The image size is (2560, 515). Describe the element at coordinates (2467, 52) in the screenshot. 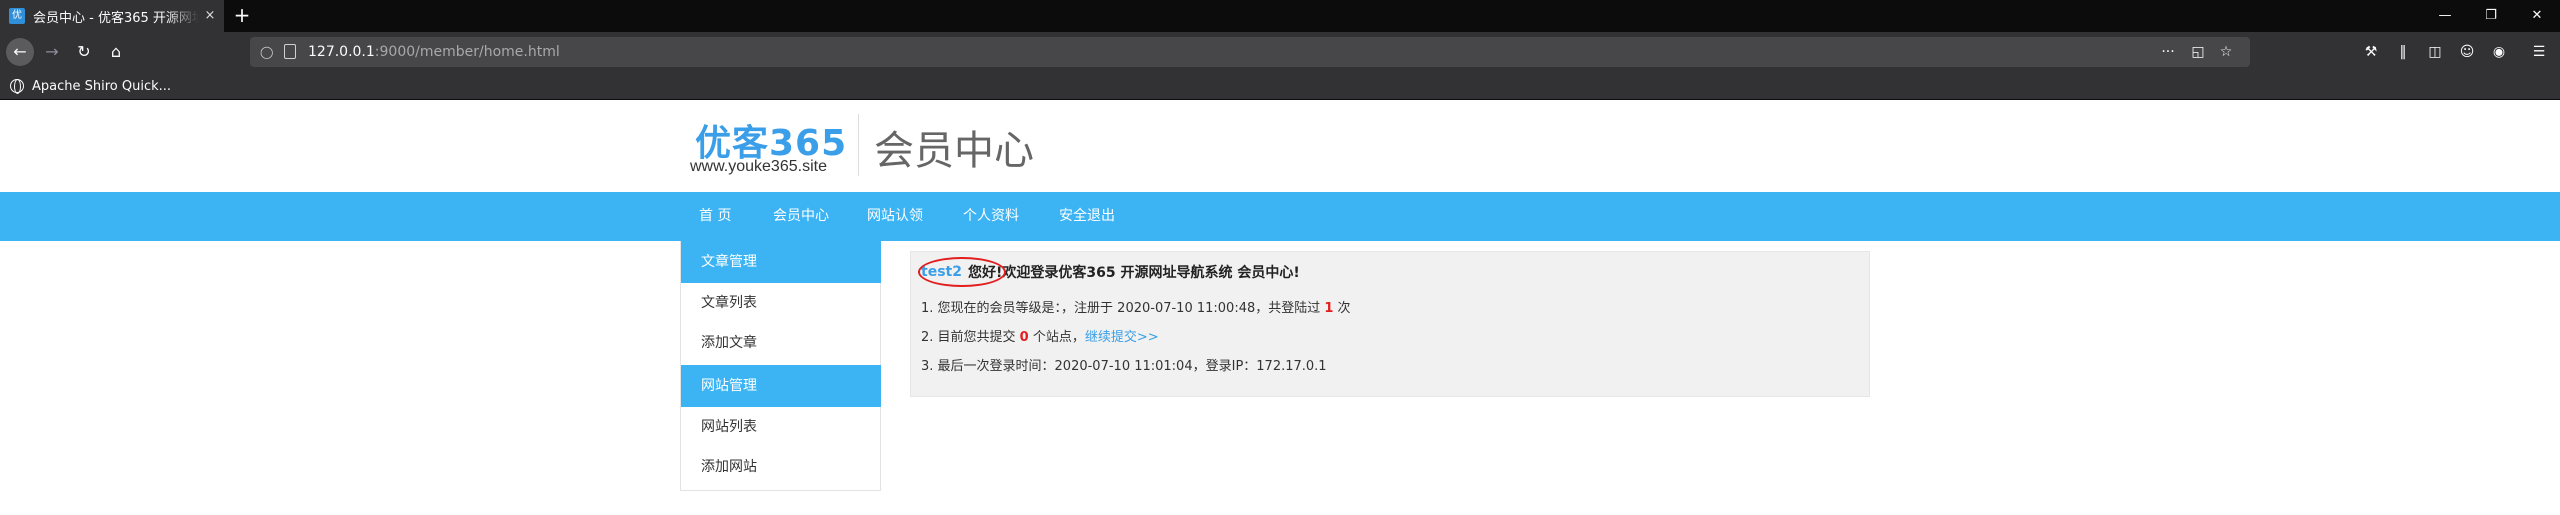

I see `account-icon: ☺` at that location.